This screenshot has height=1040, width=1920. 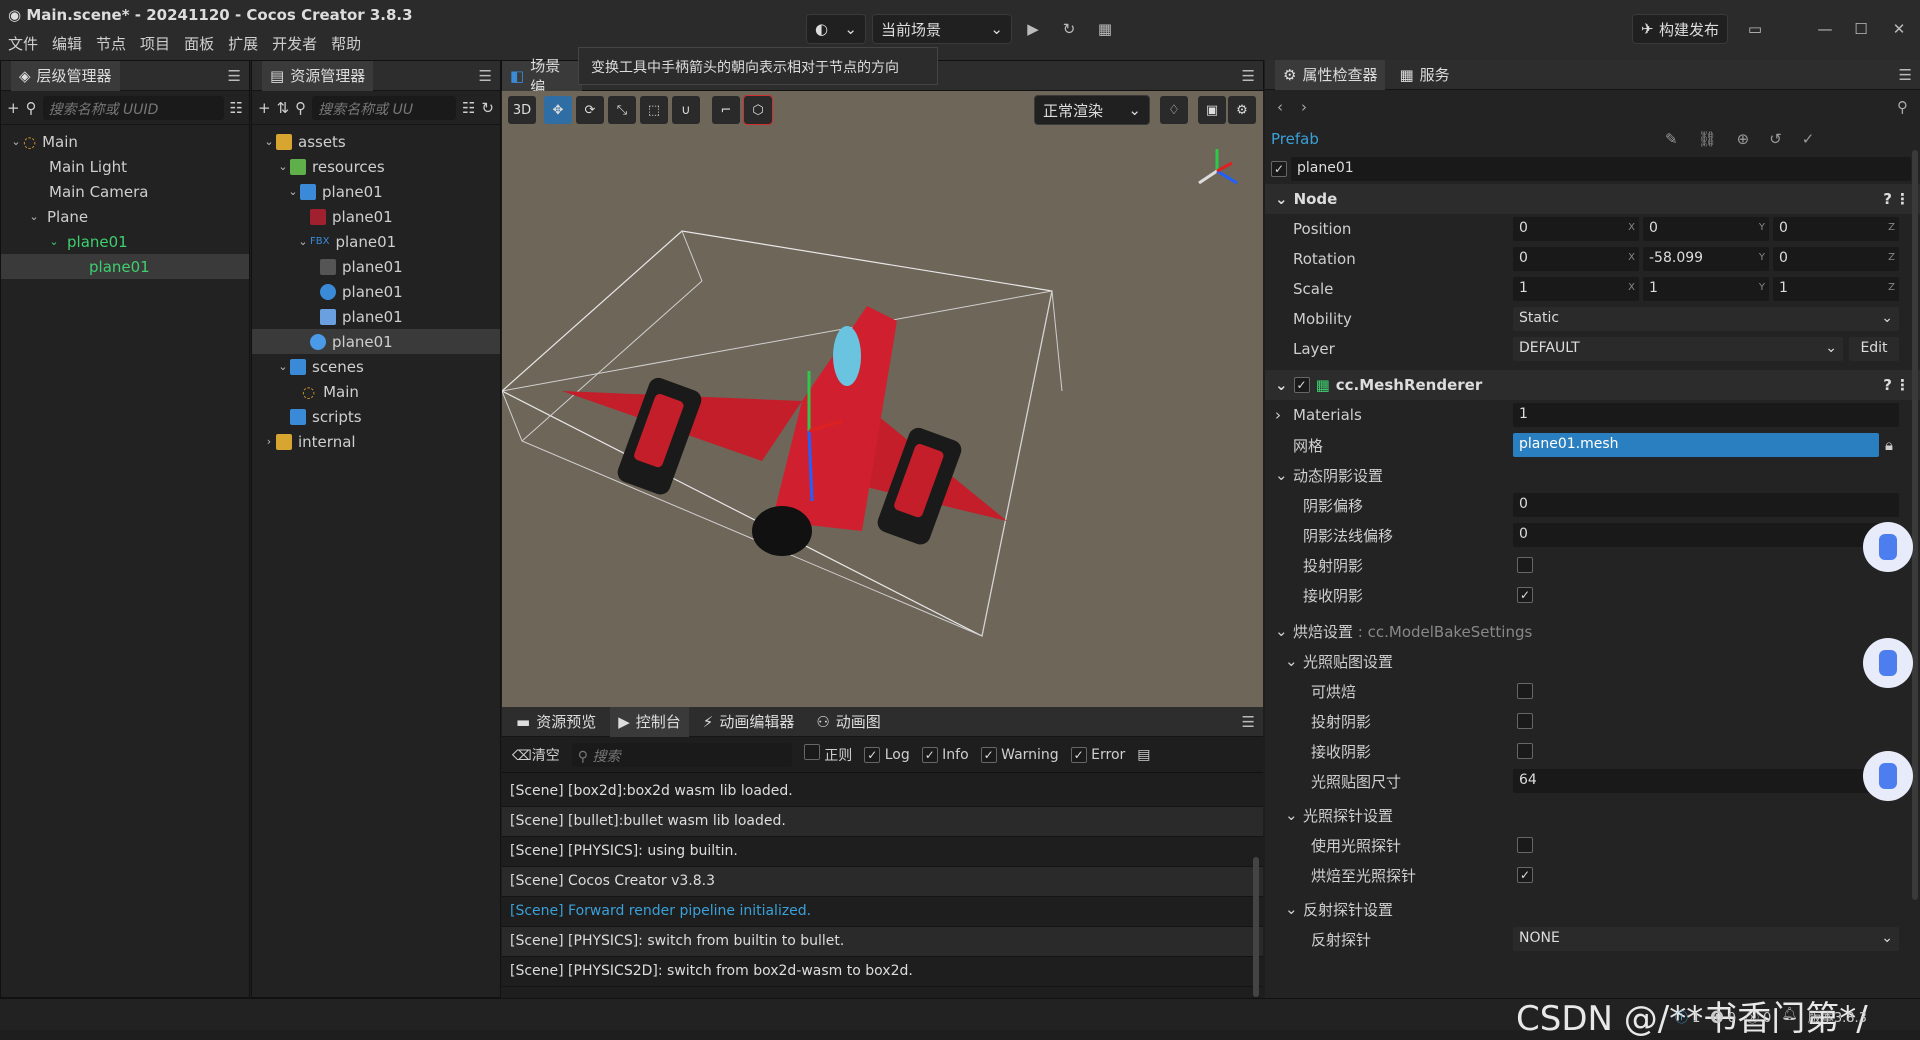 I want to click on menu-developer: 开发者, so click(x=294, y=43).